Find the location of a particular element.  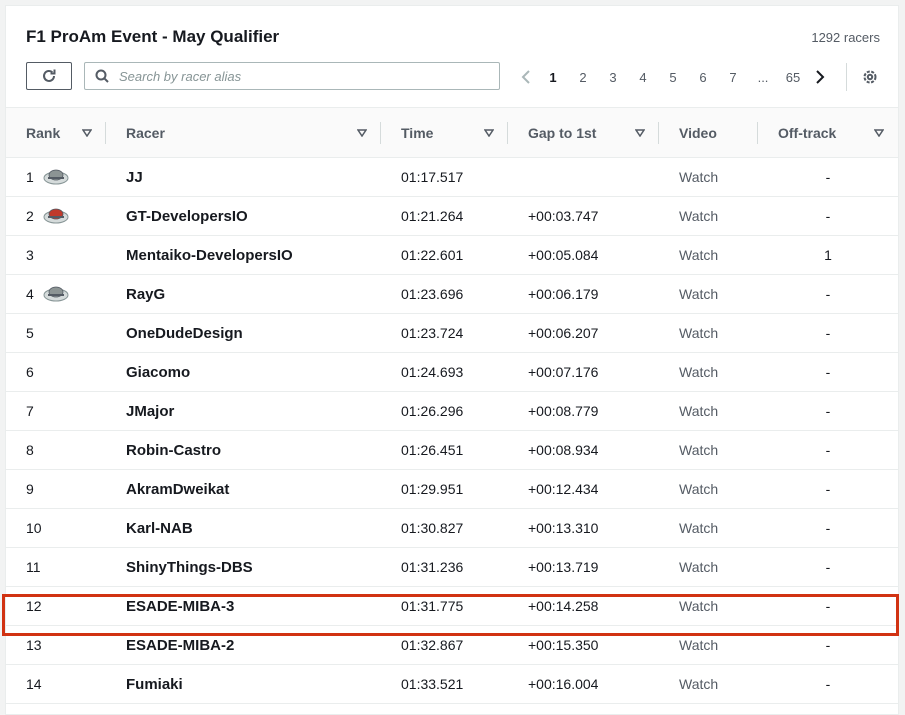

rank-value: 12 is located at coordinates (34, 606).